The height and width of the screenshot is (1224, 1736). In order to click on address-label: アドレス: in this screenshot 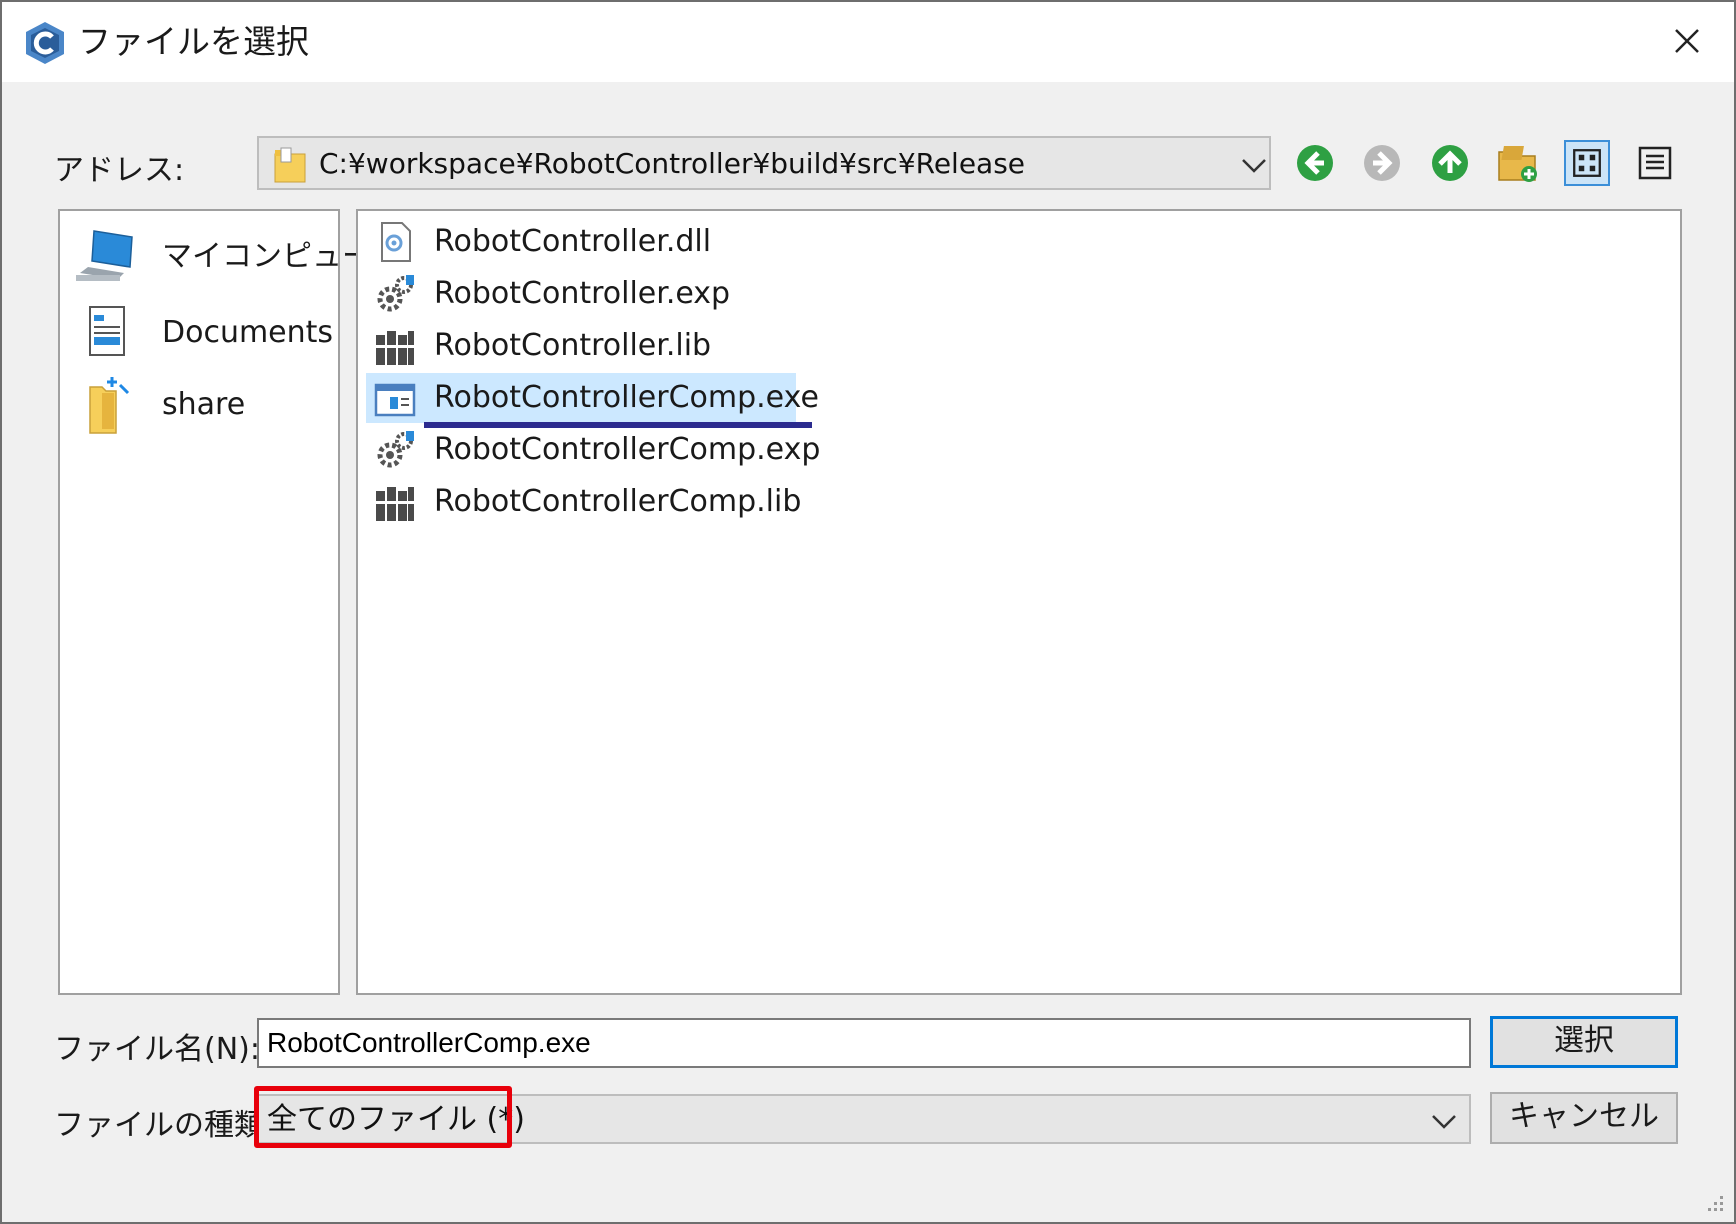, I will do `click(119, 170)`.